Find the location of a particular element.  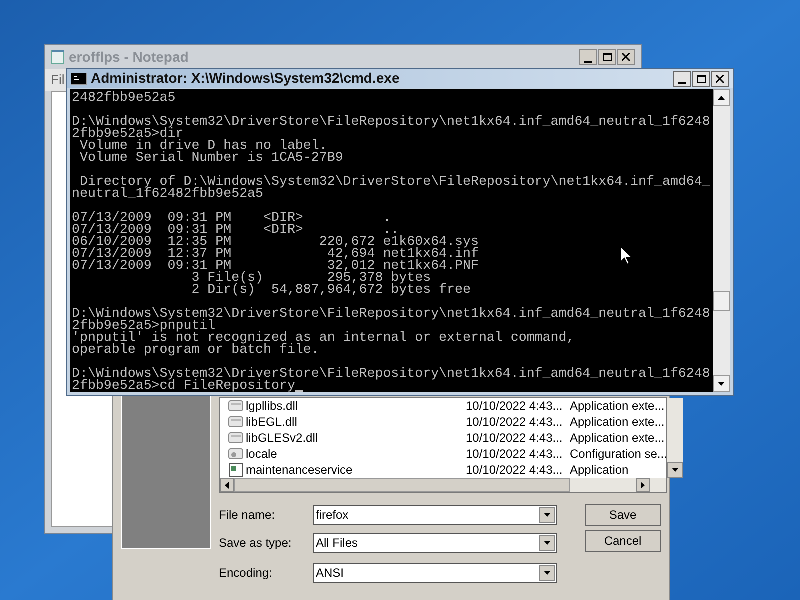

file-name: locale is located at coordinates (356, 454).